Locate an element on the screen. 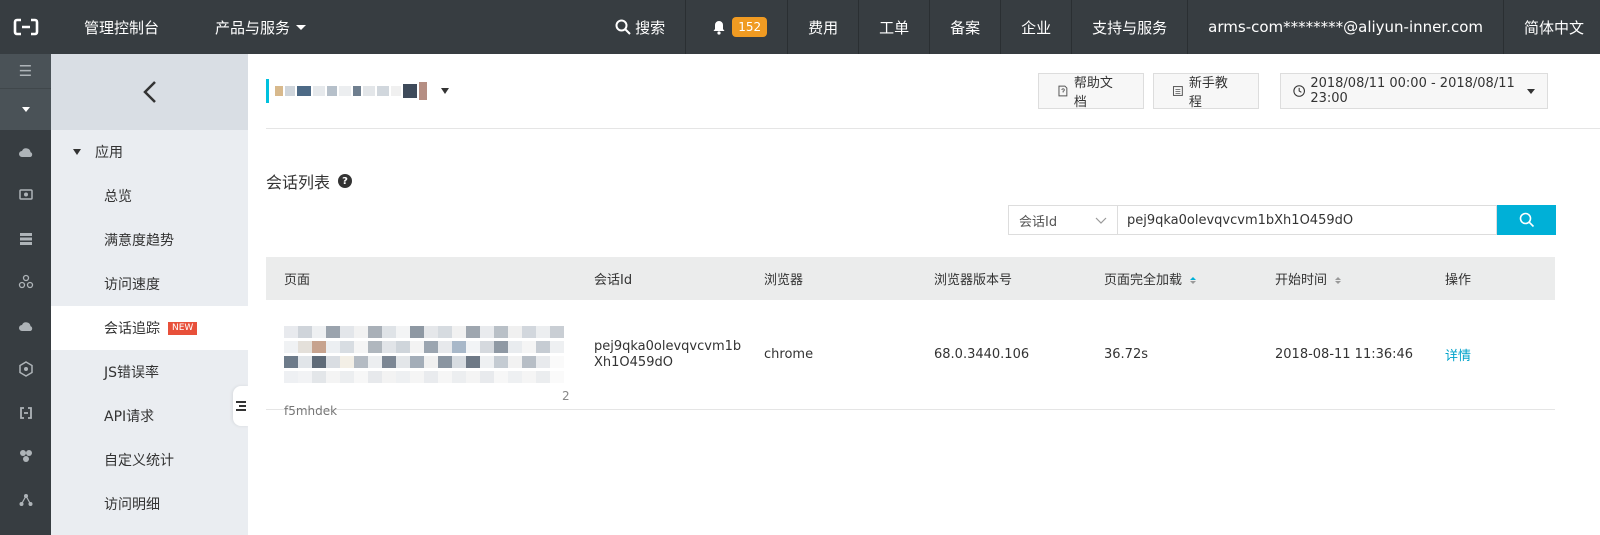  group-icon is located at coordinates (25, 457).